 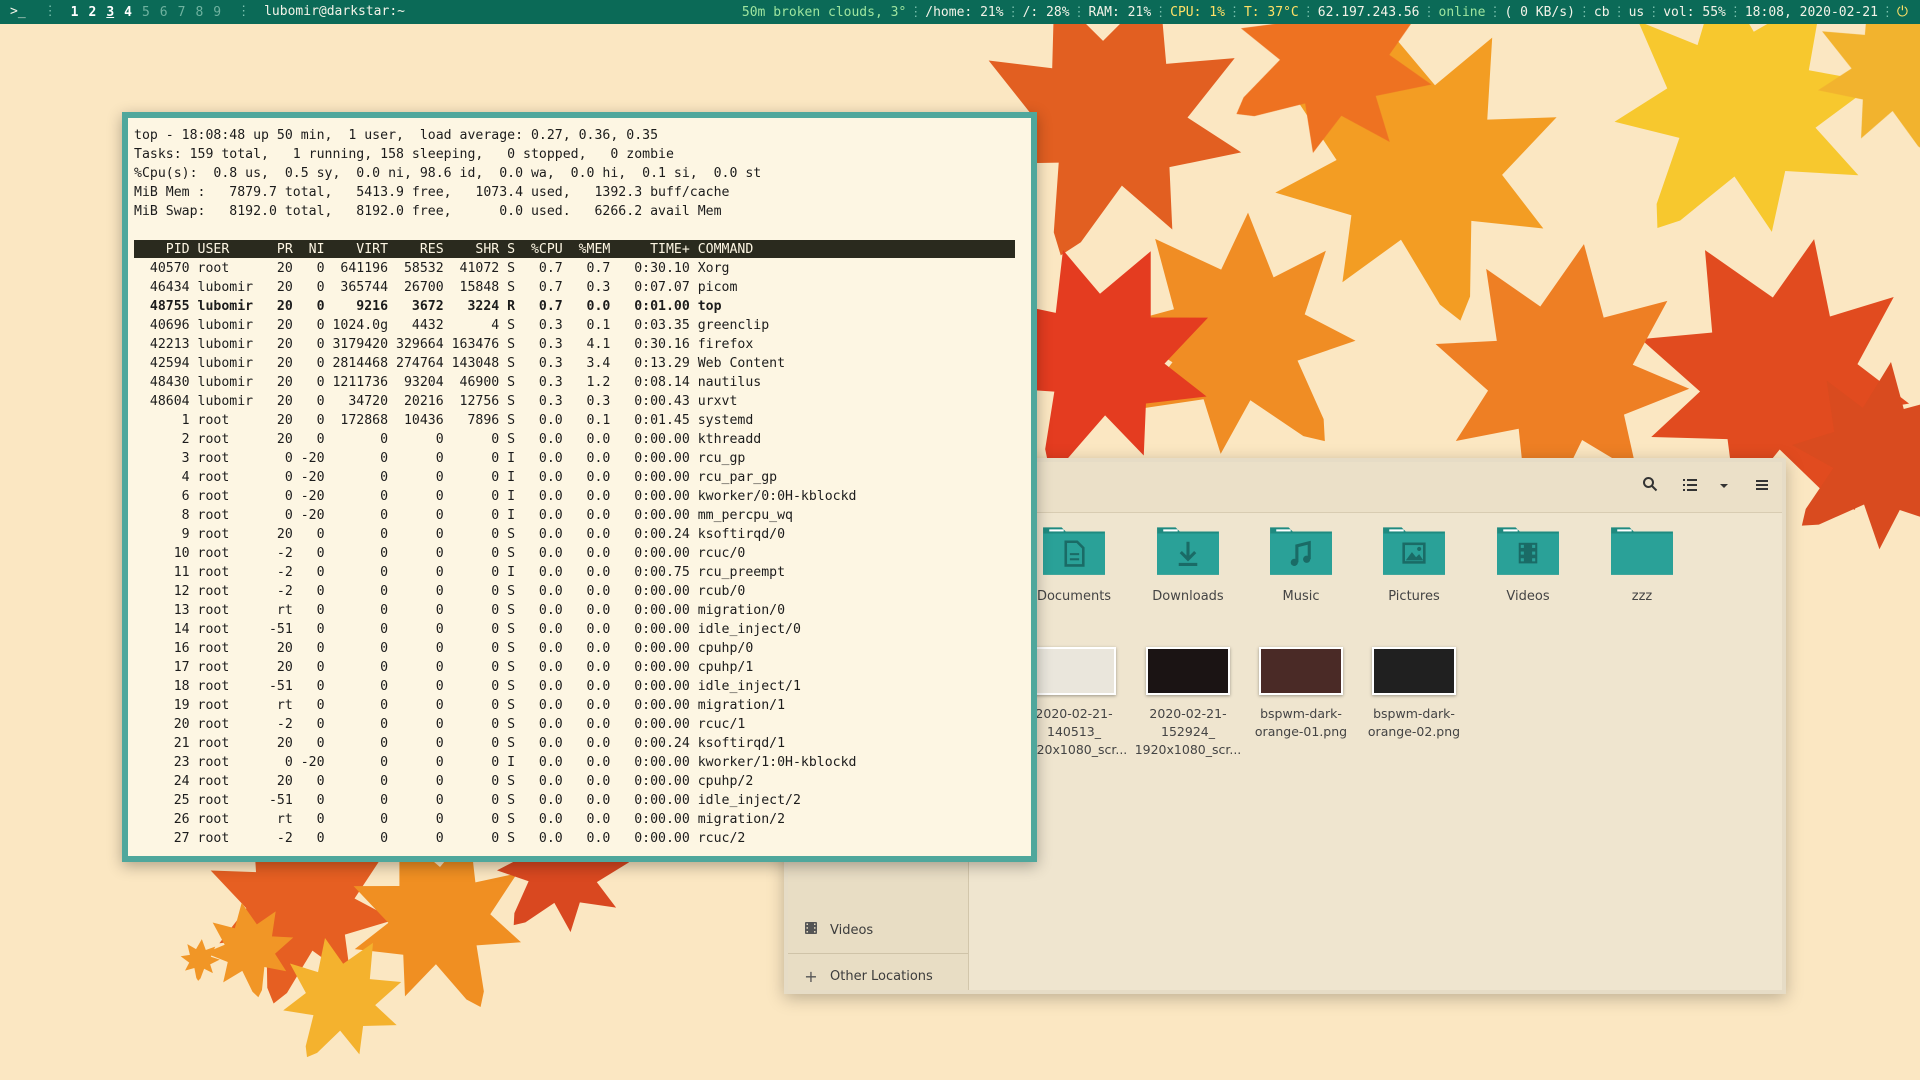 I want to click on ram-status: RAM: 21%, so click(x=1120, y=12).